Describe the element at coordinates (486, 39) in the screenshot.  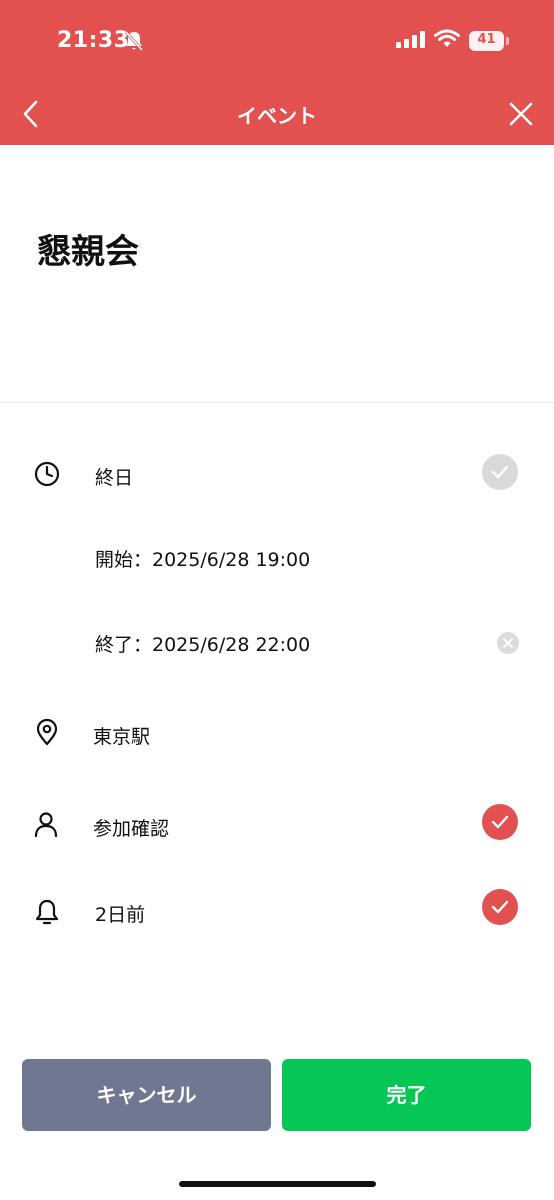
I see `battery-level: 41` at that location.